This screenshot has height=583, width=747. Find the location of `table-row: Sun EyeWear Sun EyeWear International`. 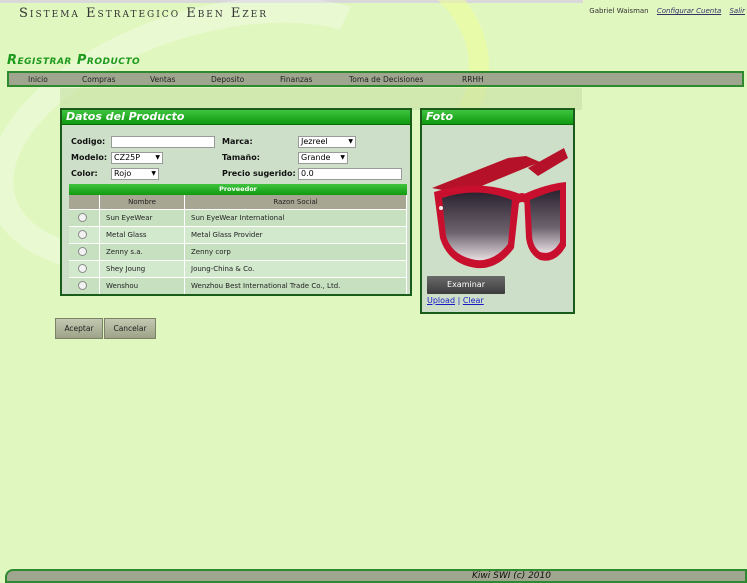

table-row: Sun EyeWear Sun EyeWear International is located at coordinates (238, 218).